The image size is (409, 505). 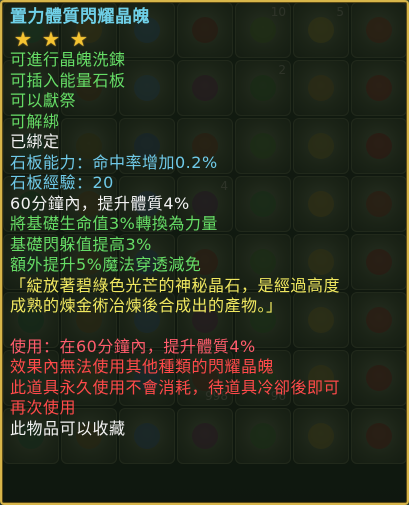 I want to click on slate-experience: 石板經驗：20, so click(x=62, y=182).